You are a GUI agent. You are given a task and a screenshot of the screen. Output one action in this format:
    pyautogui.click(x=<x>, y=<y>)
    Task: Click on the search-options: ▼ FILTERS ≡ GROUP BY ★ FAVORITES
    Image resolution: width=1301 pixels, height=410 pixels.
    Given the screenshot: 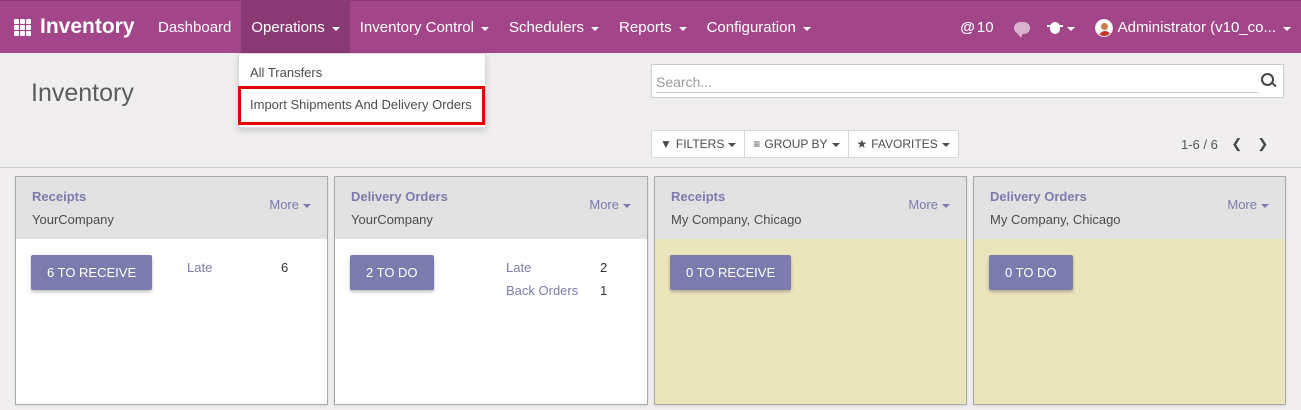 What is the action you would take?
    pyautogui.click(x=805, y=144)
    